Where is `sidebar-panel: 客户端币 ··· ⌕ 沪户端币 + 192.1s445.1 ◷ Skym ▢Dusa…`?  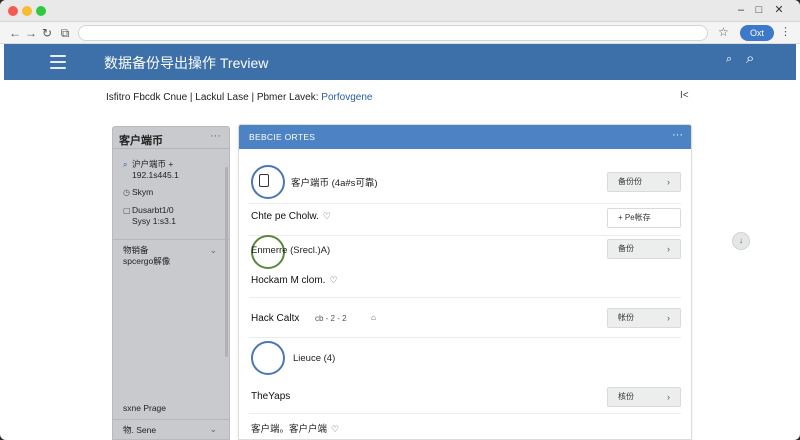
sidebar-panel: 客户端币 ··· ⌕ 沪户端币 + 192.1s445.1 ◷ Skym ▢Dusa… is located at coordinates (171, 283).